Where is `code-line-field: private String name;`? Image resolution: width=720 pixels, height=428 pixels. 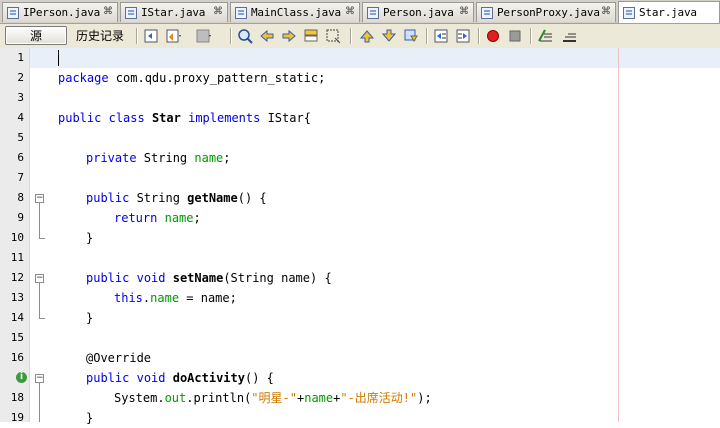
code-line-field: private String name; is located at coordinates (158, 158).